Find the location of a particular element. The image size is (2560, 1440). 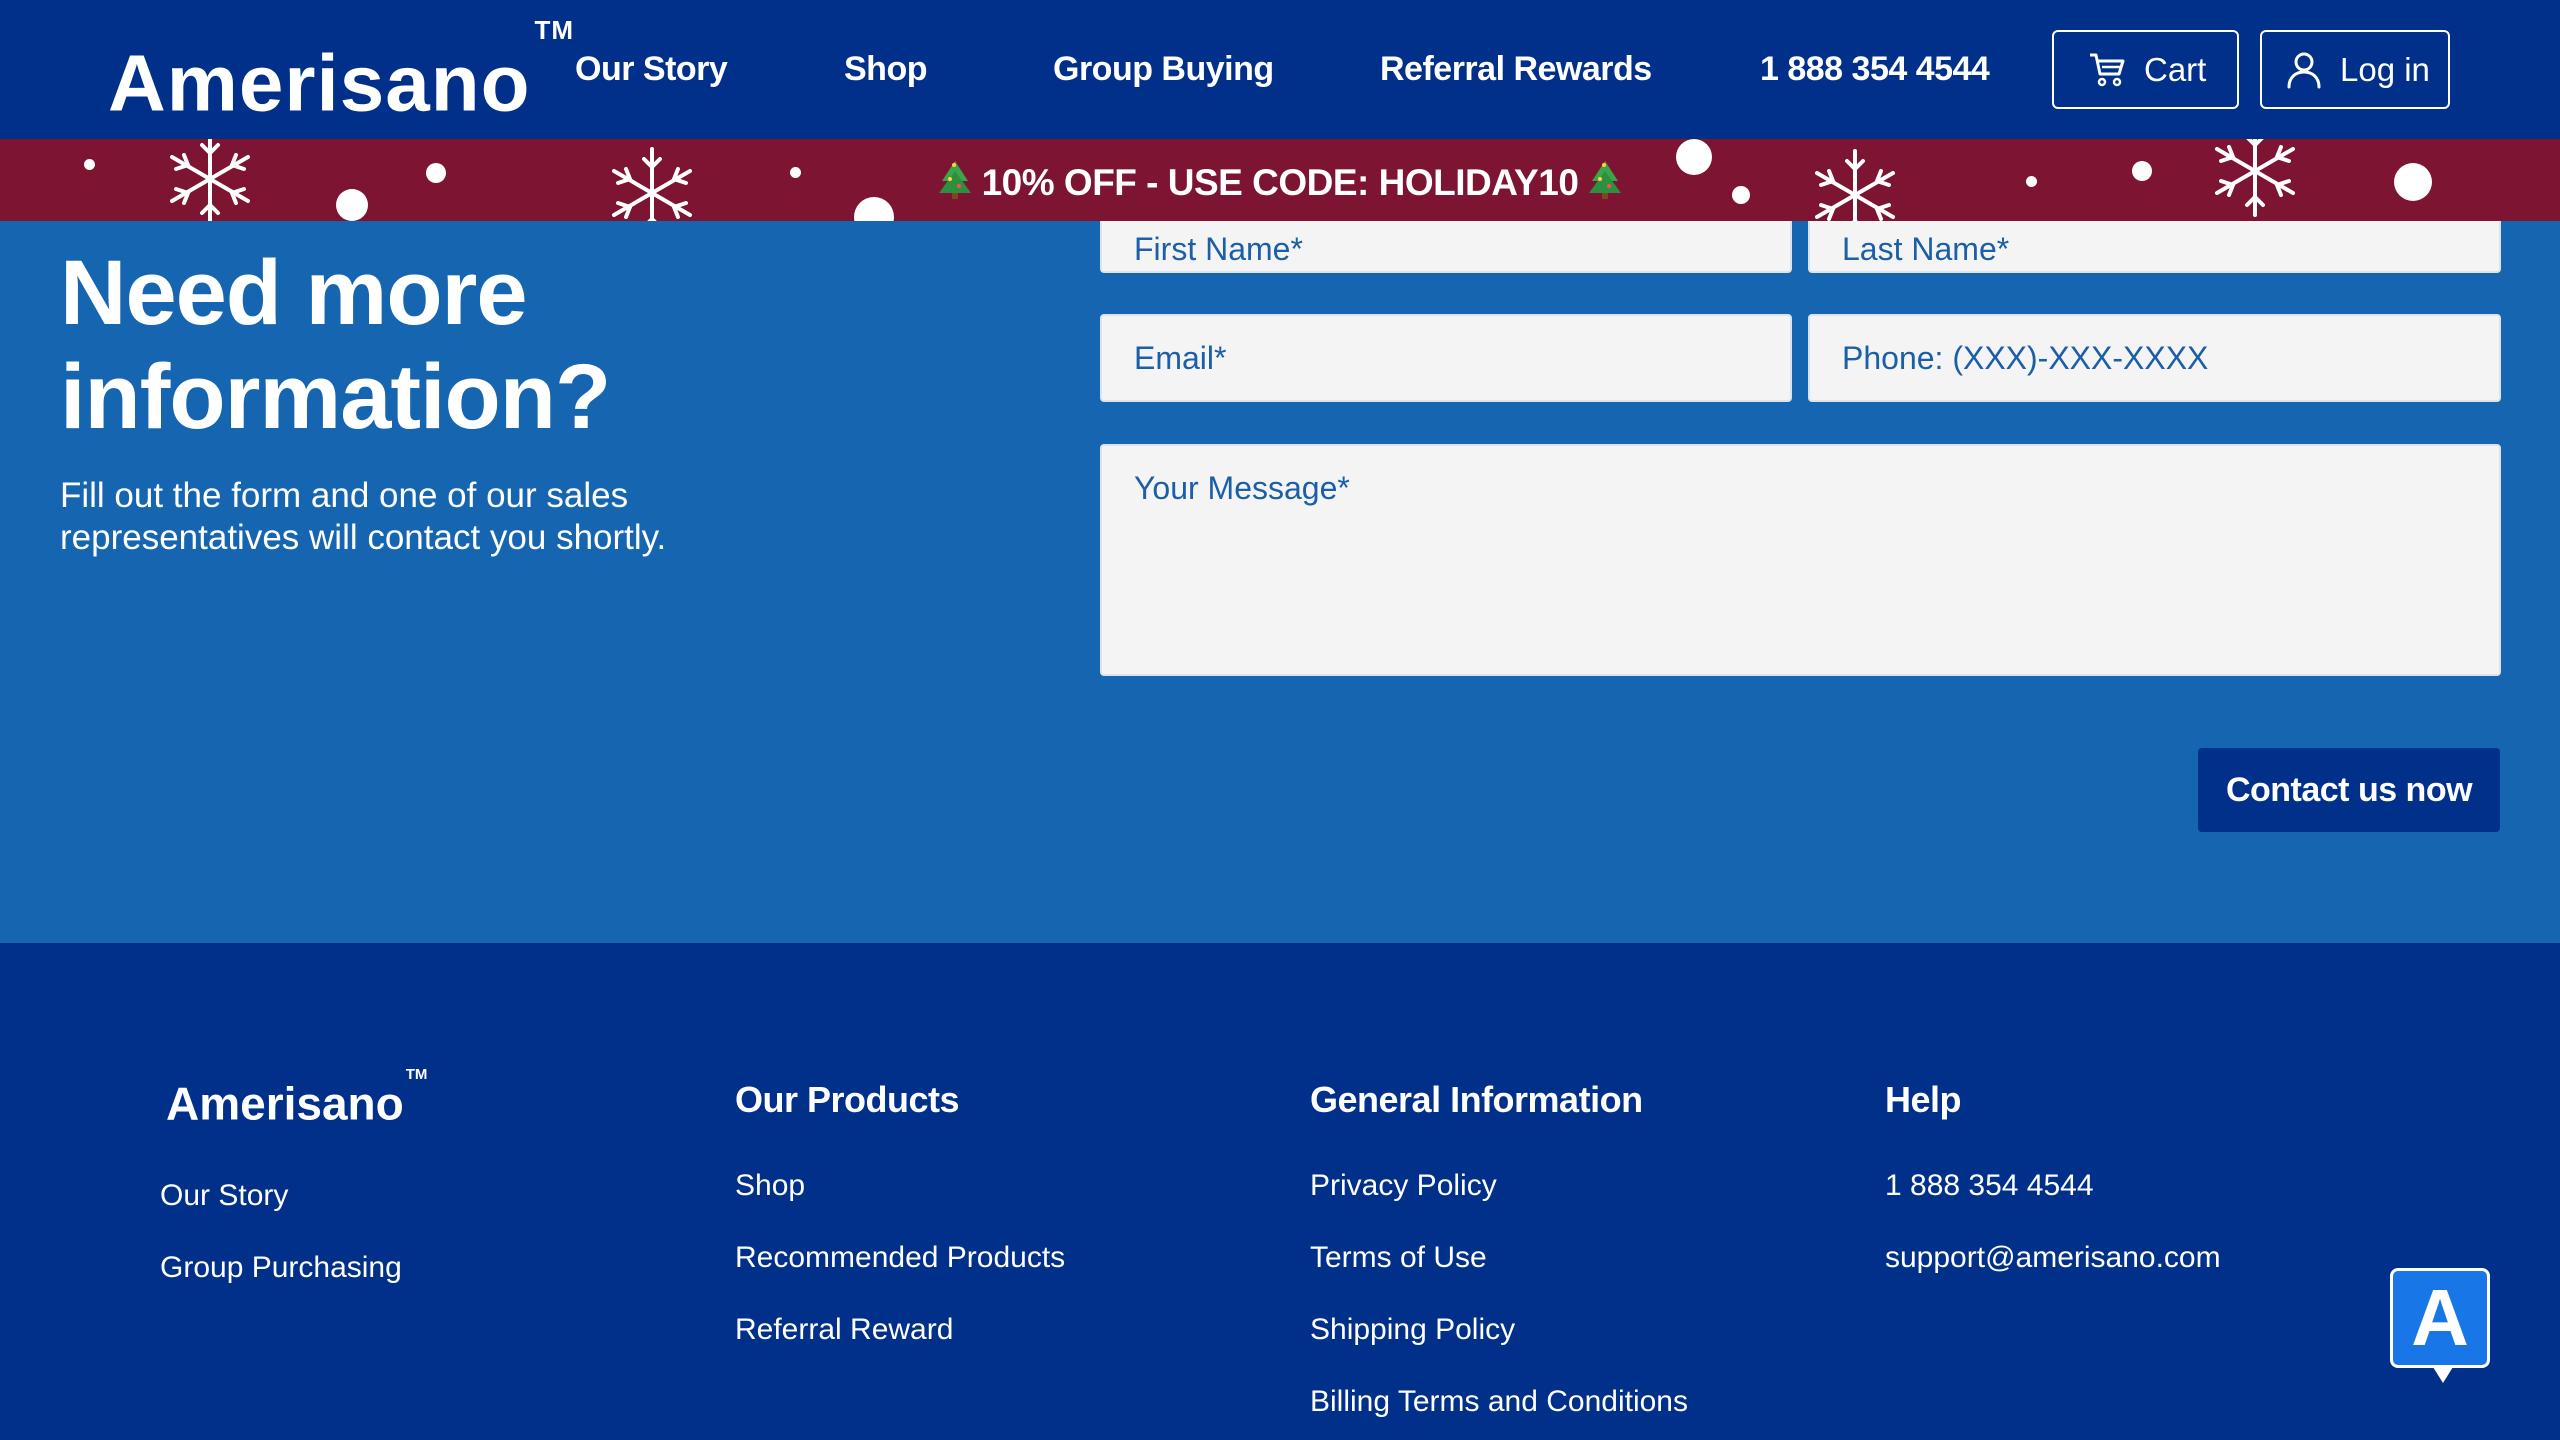

footer-link-our-story: Our Story is located at coordinates (224, 1196).